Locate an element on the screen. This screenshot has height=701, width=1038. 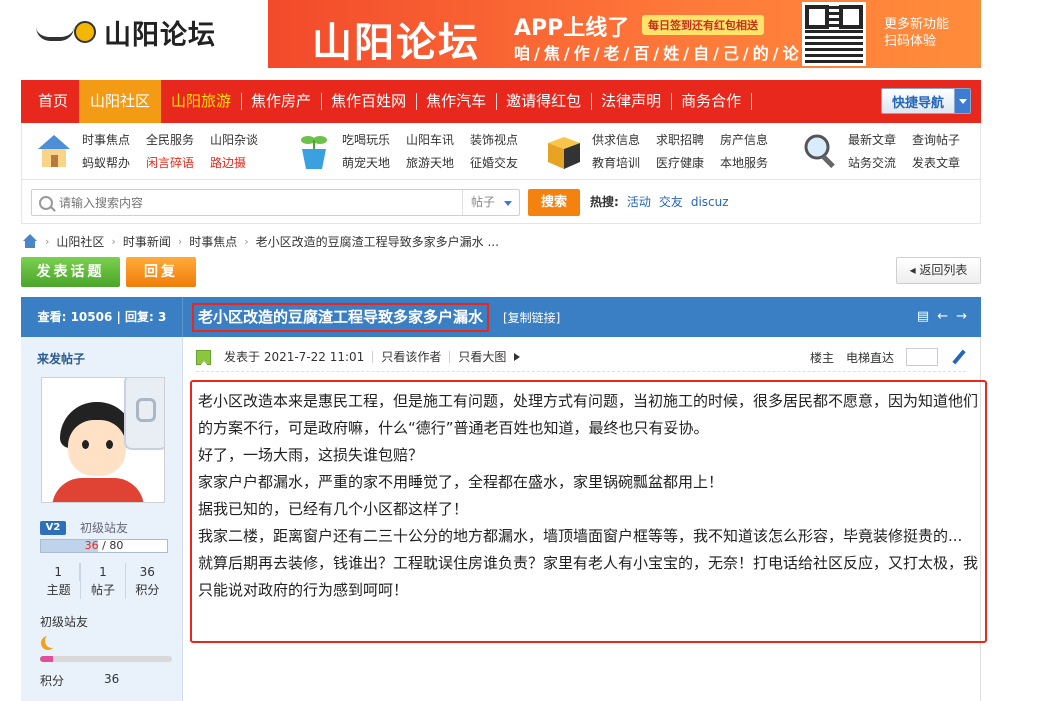
count-label: 主题 is located at coordinates (58, 590).